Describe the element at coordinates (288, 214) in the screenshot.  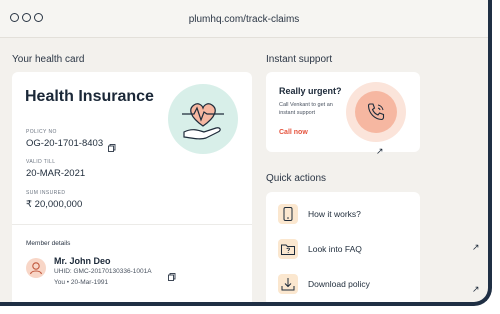
I see `phone-help-icon` at that location.